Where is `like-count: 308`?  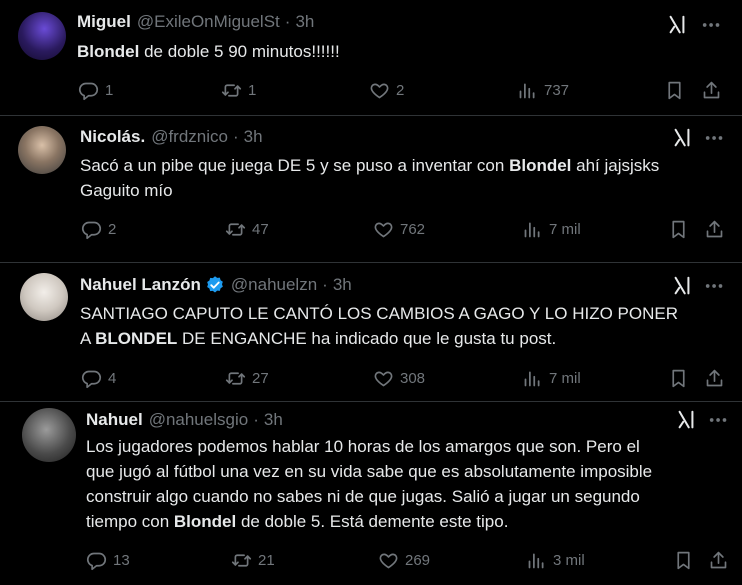 like-count: 308 is located at coordinates (413, 378).